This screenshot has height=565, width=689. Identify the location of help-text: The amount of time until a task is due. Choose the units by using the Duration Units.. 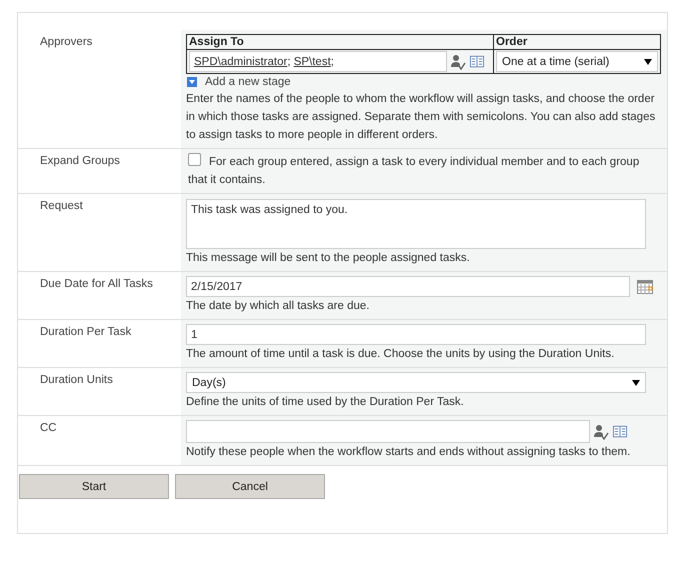
(401, 354).